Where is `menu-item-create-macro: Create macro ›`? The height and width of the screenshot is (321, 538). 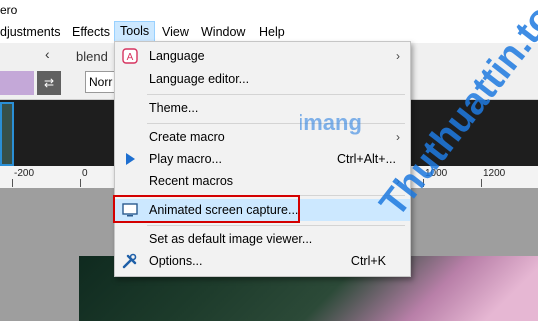
menu-item-create-macro: Create macro › is located at coordinates (262, 137).